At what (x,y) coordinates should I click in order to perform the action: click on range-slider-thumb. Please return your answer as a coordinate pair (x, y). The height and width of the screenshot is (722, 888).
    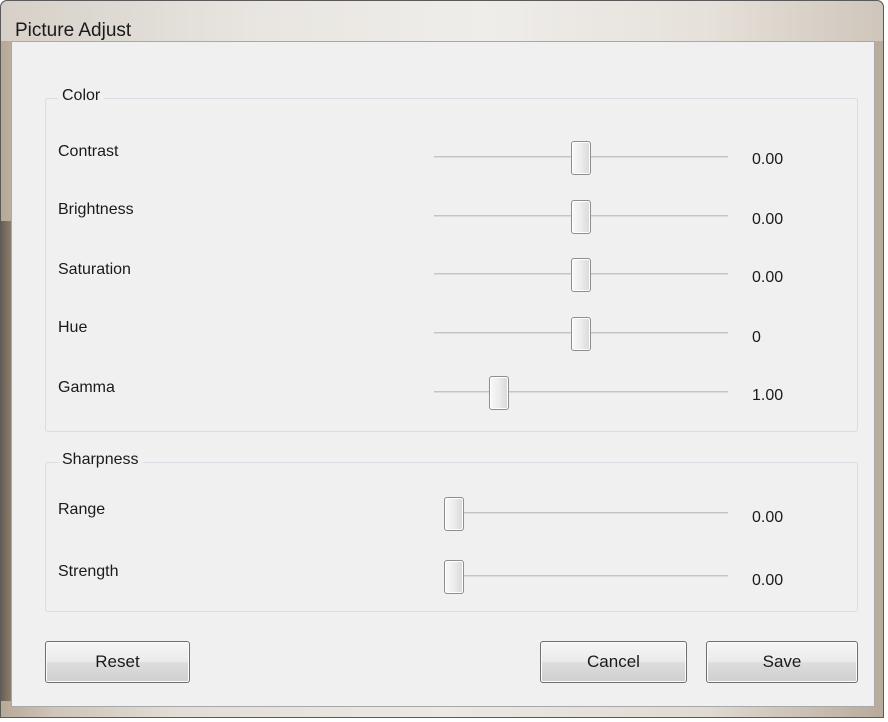
    Looking at the image, I should click on (454, 514).